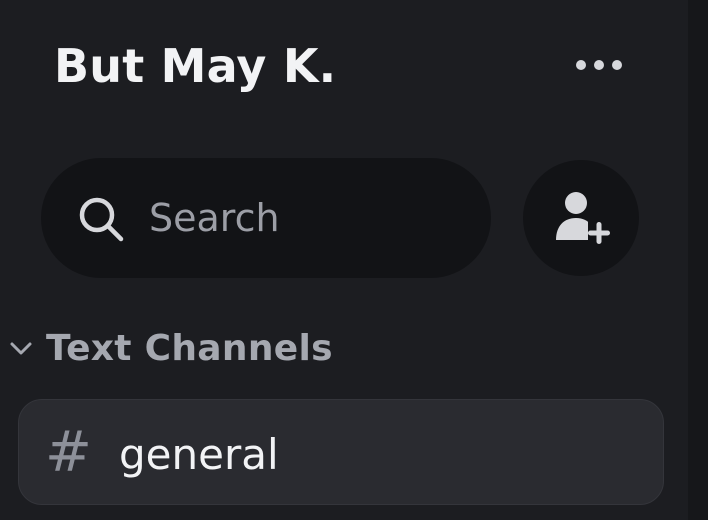 The image size is (708, 520). Describe the element at coordinates (68, 452) in the screenshot. I see `hash-icon: #` at that location.